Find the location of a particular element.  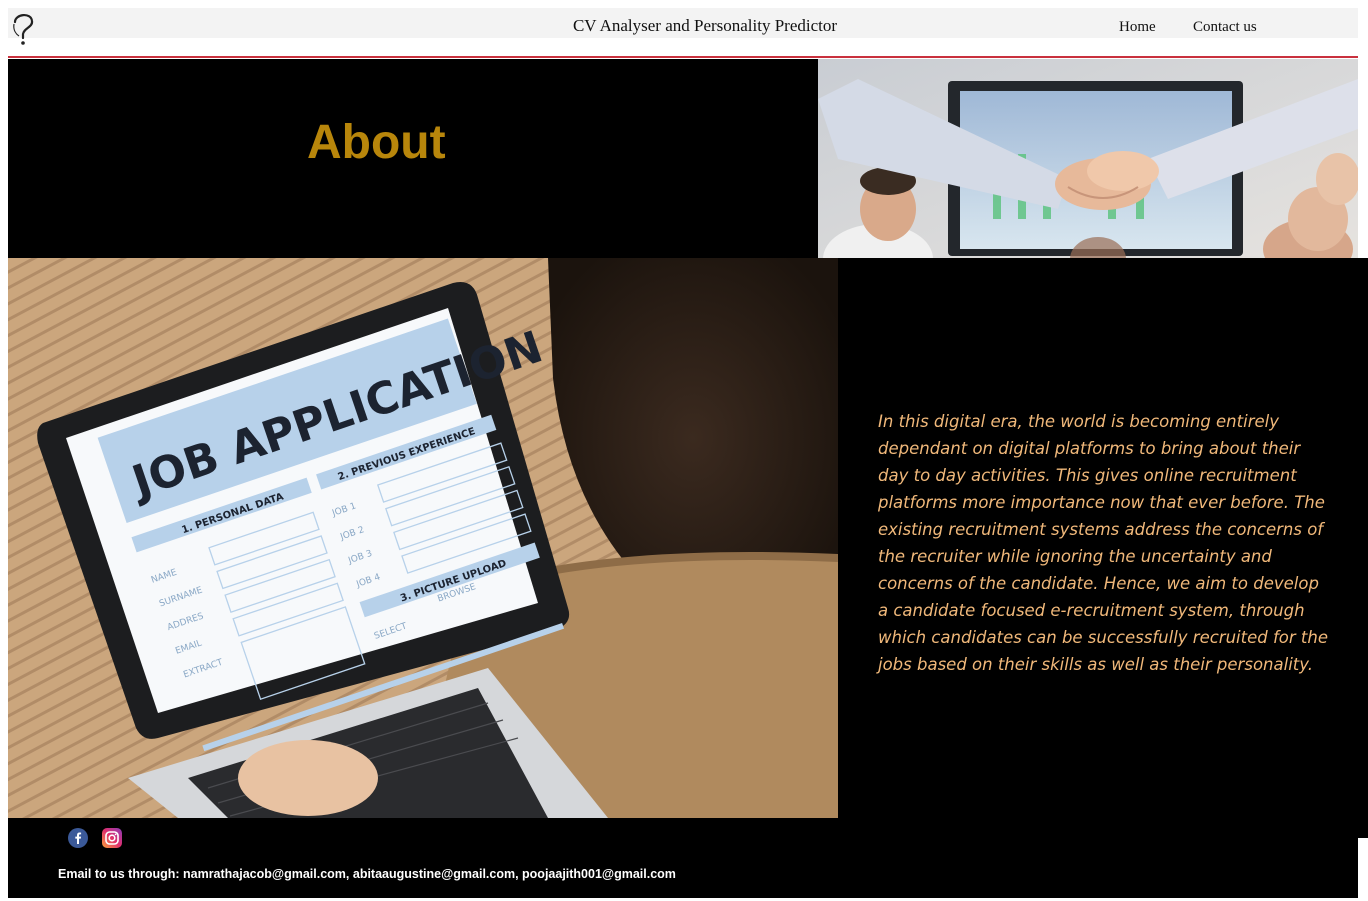

facebook-icon is located at coordinates (78, 838).